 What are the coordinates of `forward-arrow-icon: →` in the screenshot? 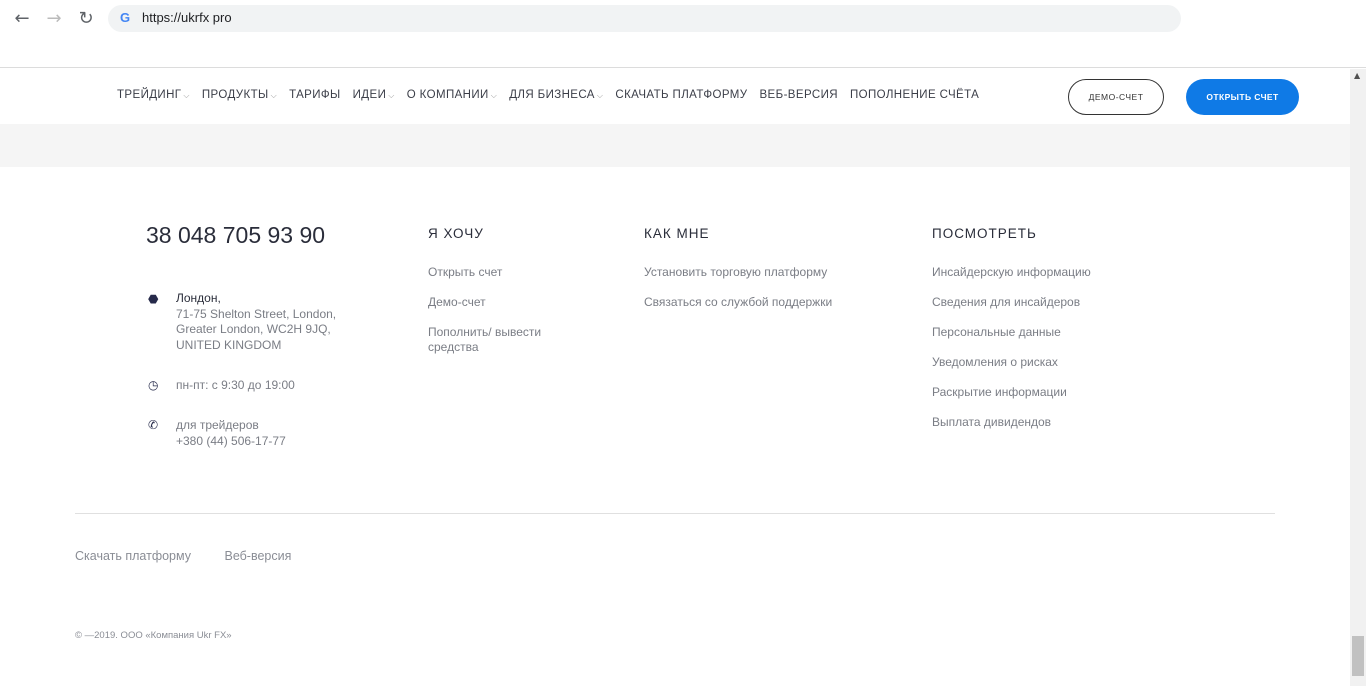 It's located at (54, 18).